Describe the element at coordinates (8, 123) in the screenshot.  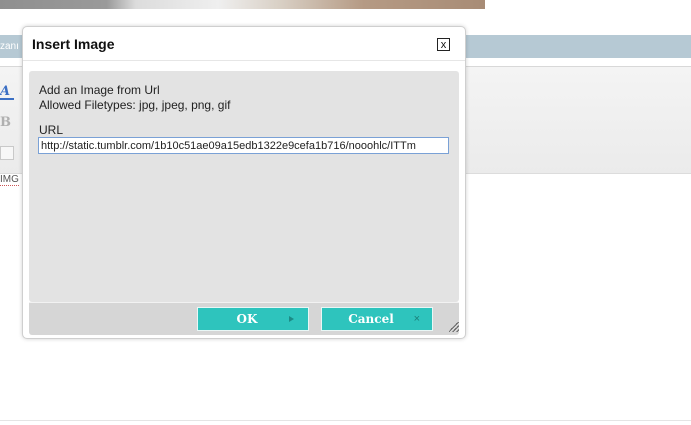
I see `bold-icon: B` at that location.